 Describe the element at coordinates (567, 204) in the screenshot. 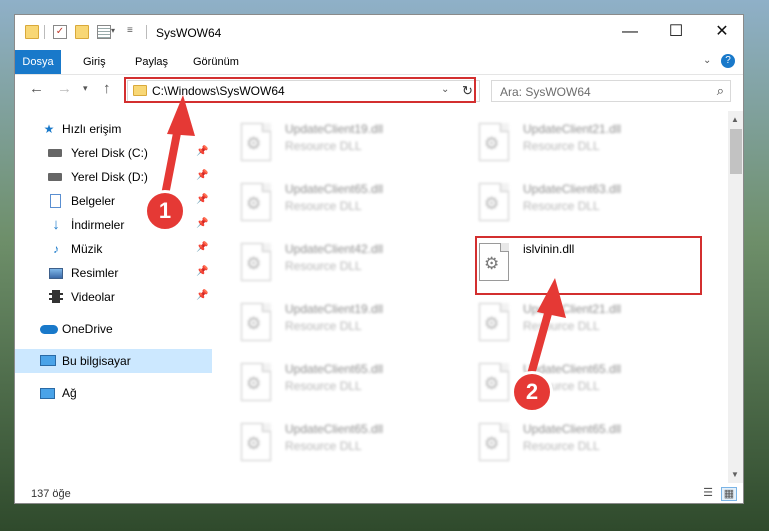

I see `file-item: ⚙ UpdateClient63.dll Resource DLL` at that location.